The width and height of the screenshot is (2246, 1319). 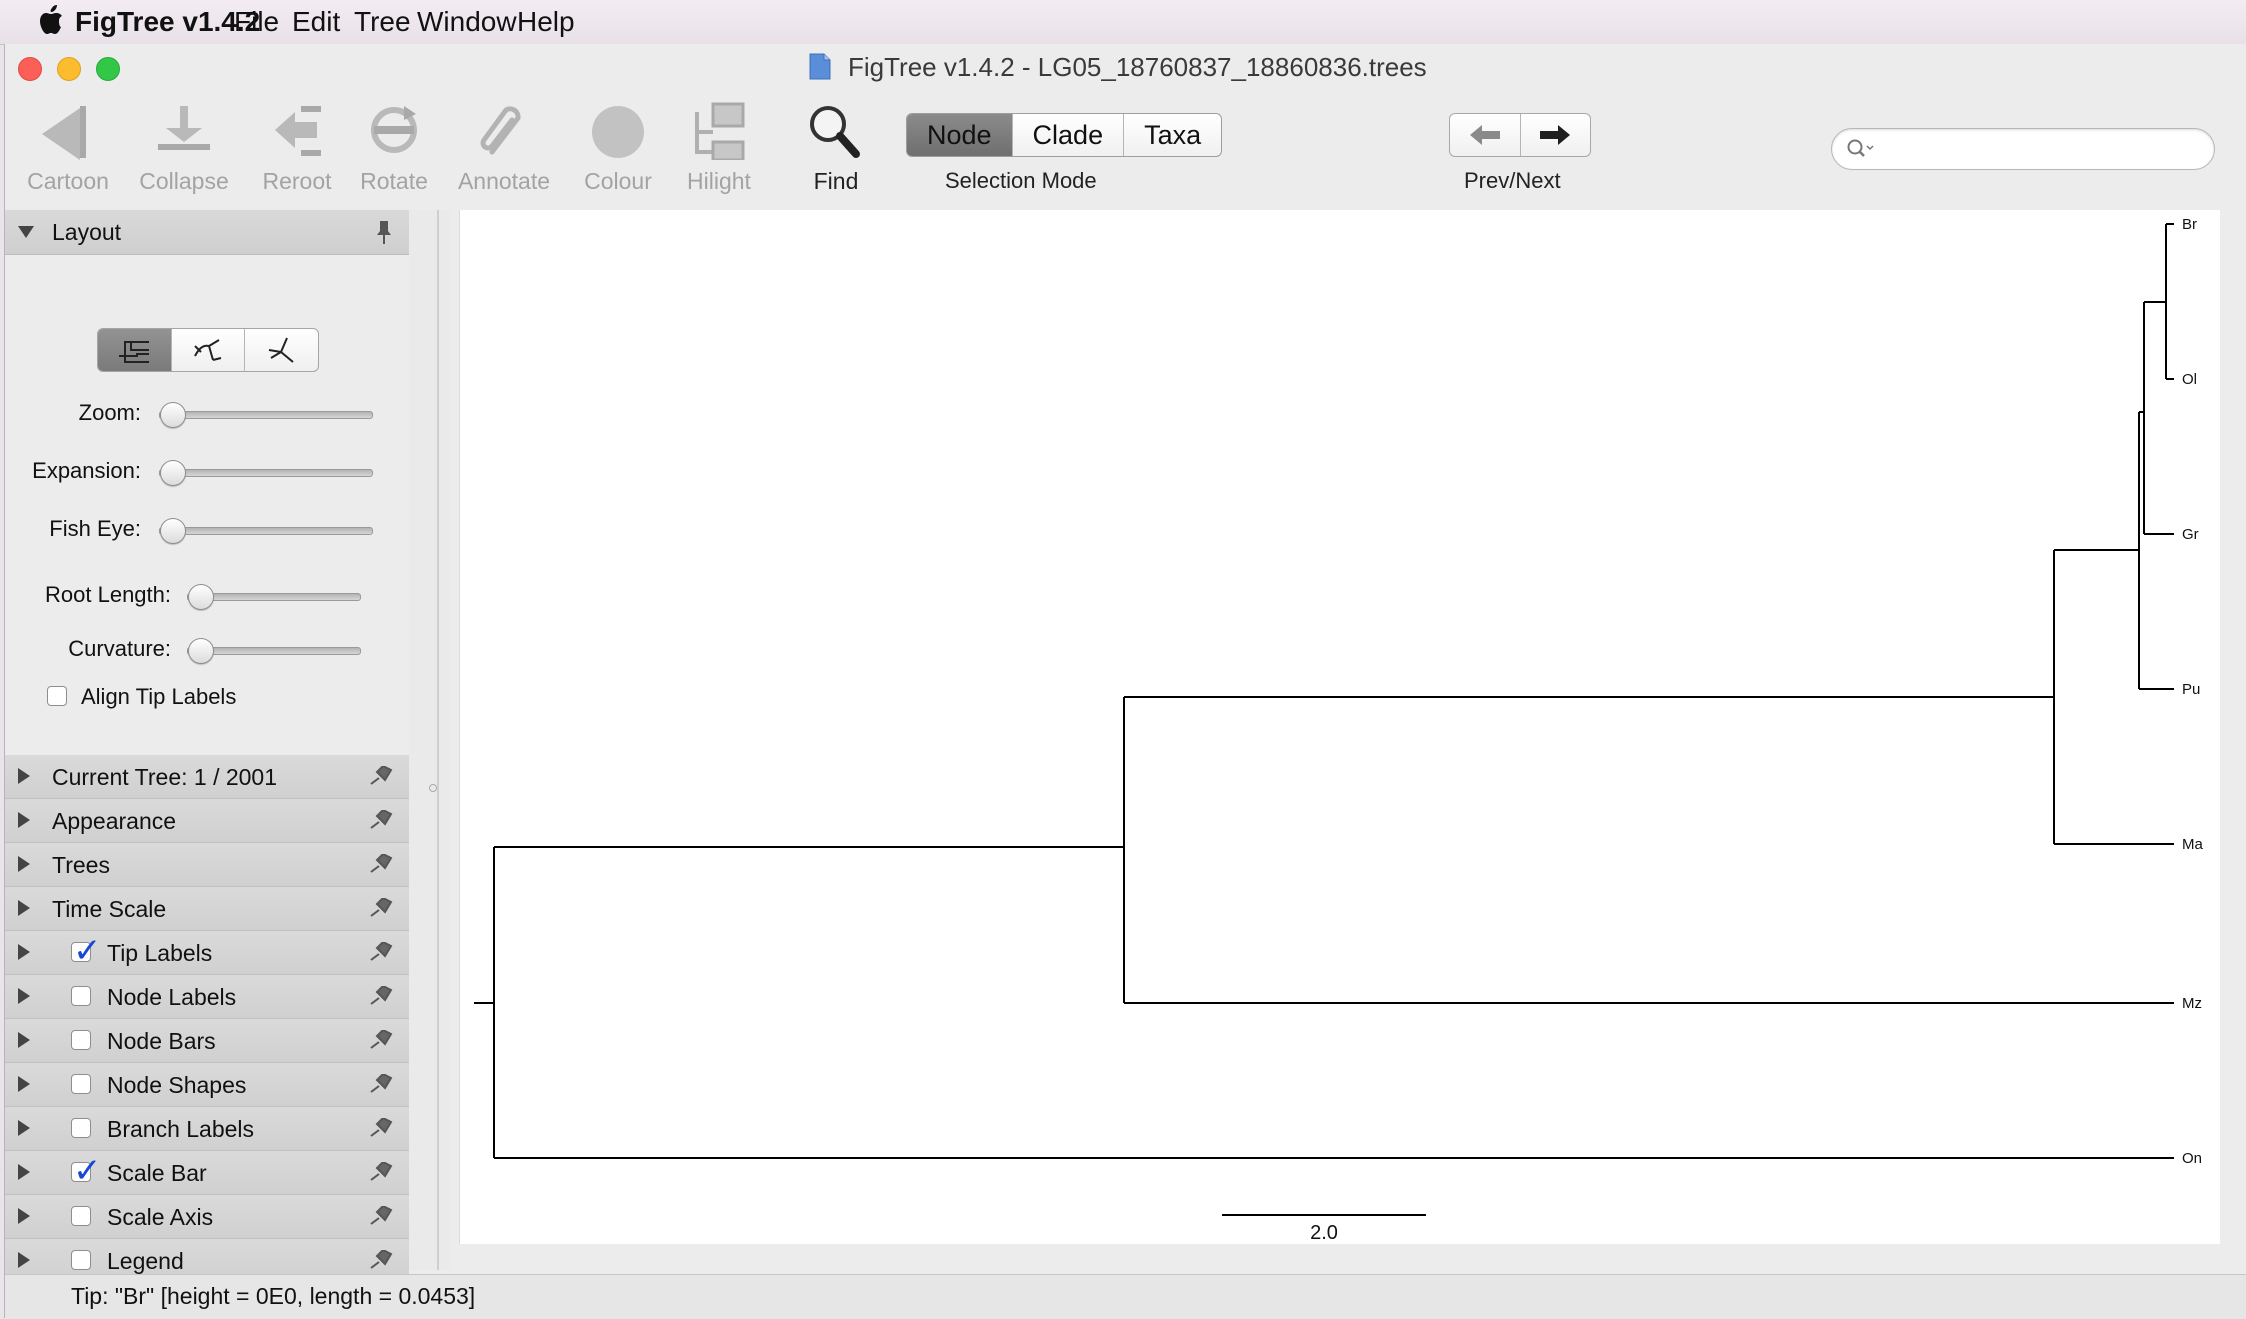 What do you see at coordinates (86, 951) in the screenshot?
I see `tip-labels-checkbox` at bounding box center [86, 951].